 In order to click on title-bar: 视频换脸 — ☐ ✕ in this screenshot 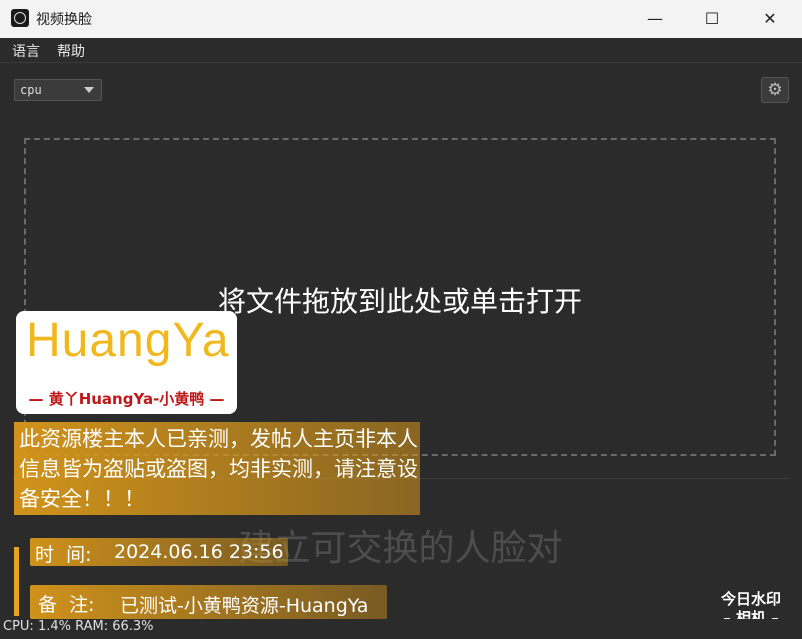, I will do `click(401, 19)`.